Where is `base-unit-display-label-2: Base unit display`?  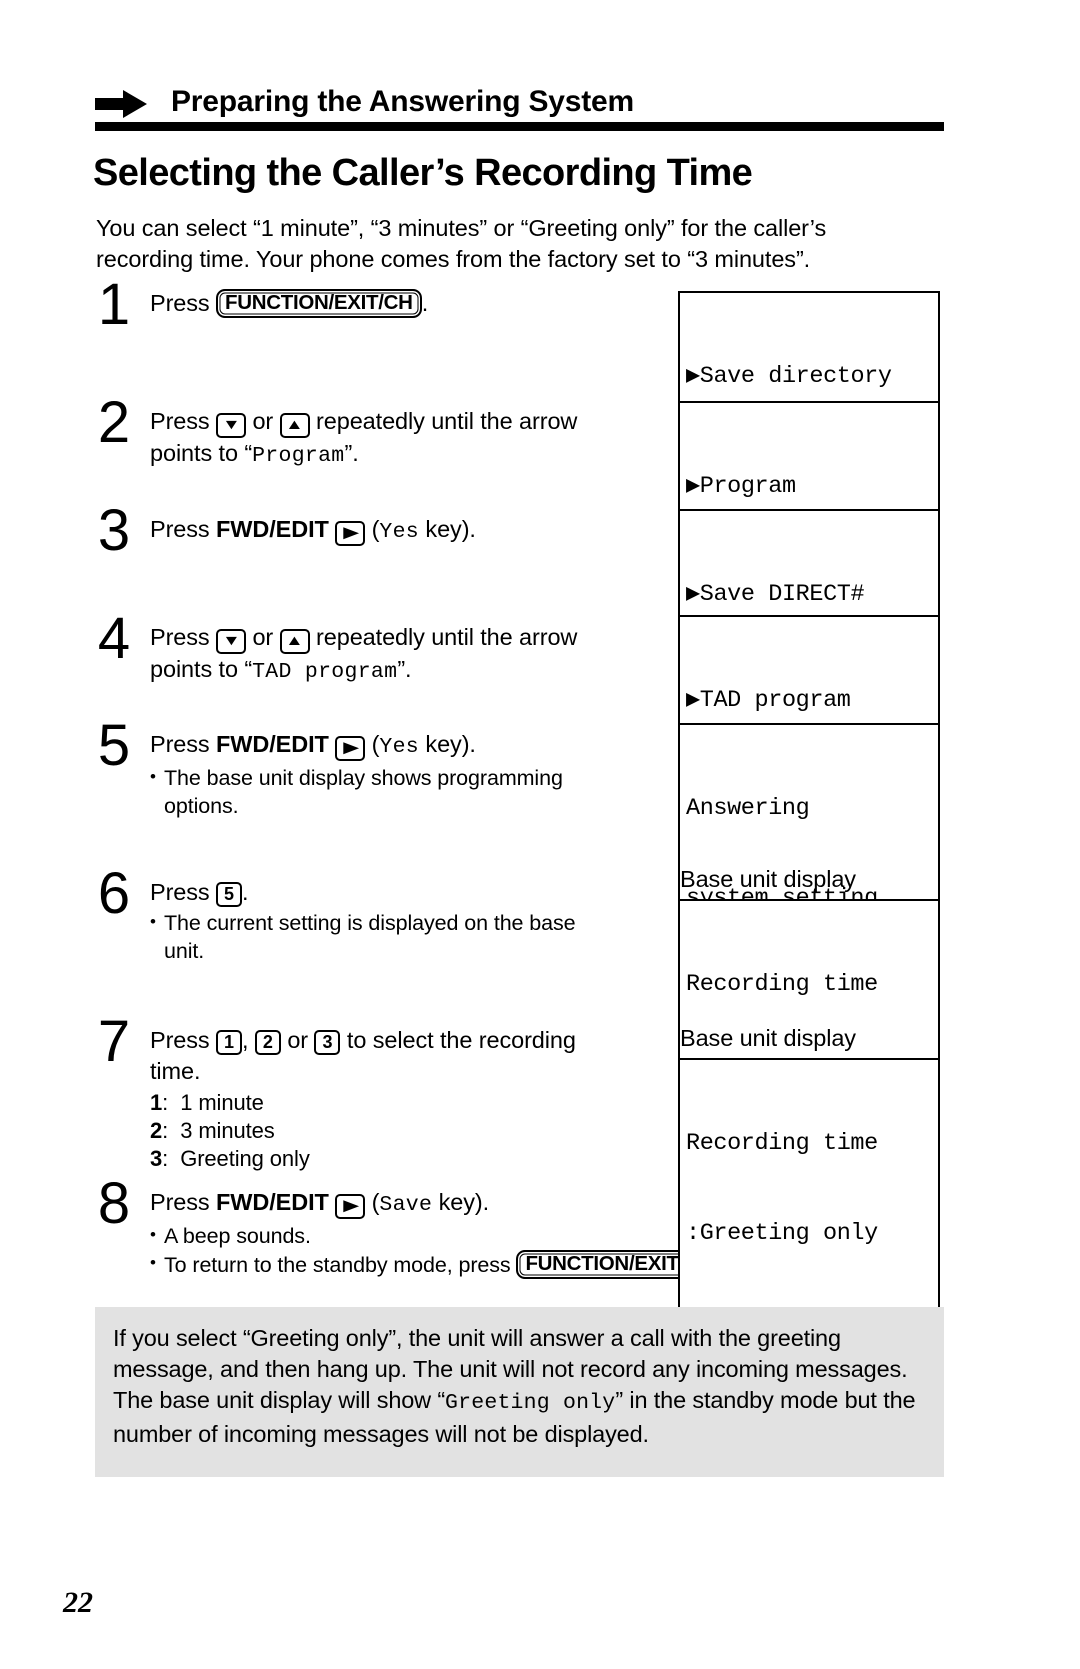
base-unit-display-label-2: Base unit display is located at coordinates (768, 1038).